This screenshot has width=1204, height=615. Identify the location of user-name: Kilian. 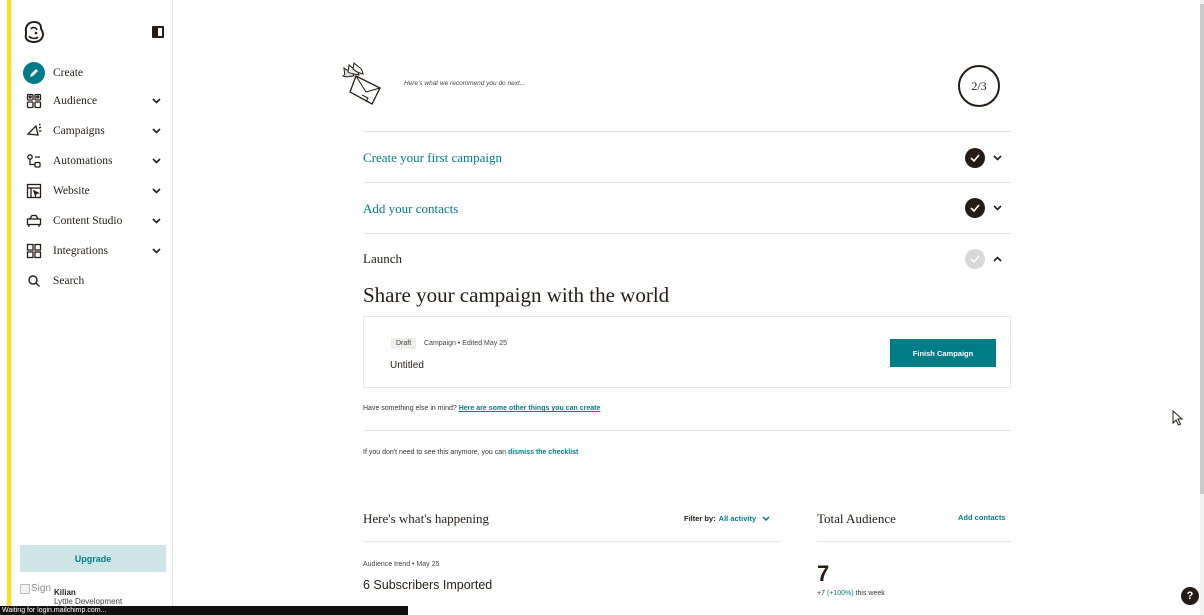
(65, 592).